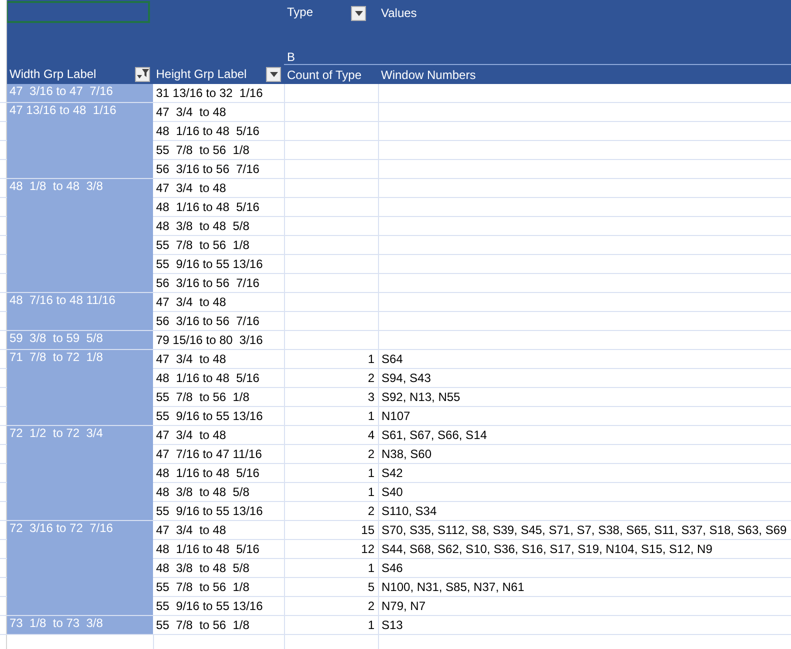 Image resolution: width=791 pixels, height=649 pixels. What do you see at coordinates (453, 587) in the screenshot?
I see `table-cell: N100, N31, S85, N37, N61` at bounding box center [453, 587].